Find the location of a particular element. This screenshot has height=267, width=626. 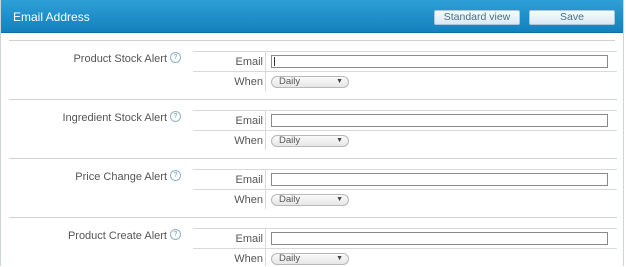

save-button: Save is located at coordinates (572, 17).